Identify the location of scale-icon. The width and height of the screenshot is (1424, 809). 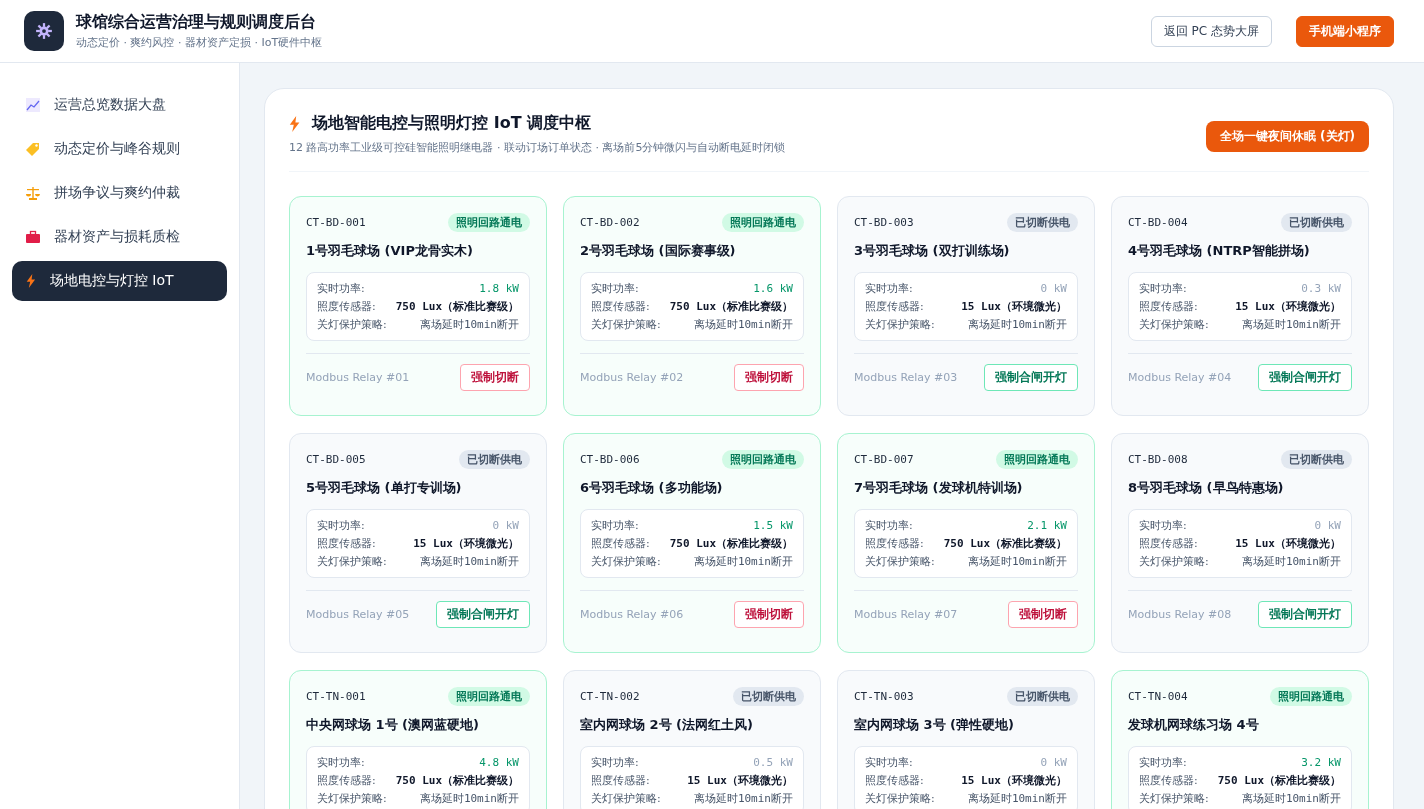
(33, 193).